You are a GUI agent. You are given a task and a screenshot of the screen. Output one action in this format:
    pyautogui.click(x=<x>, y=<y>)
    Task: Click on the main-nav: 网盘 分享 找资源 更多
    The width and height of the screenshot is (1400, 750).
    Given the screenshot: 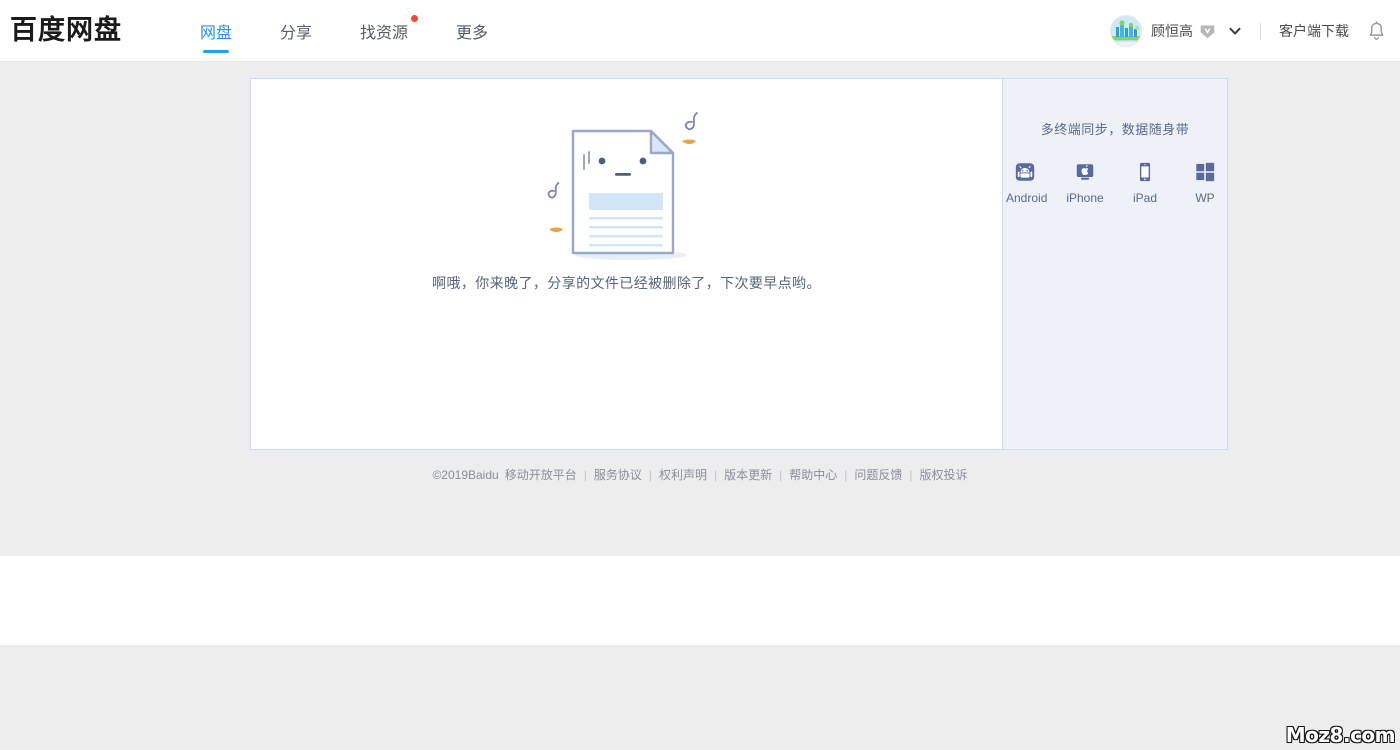 What is the action you would take?
    pyautogui.click(x=344, y=31)
    